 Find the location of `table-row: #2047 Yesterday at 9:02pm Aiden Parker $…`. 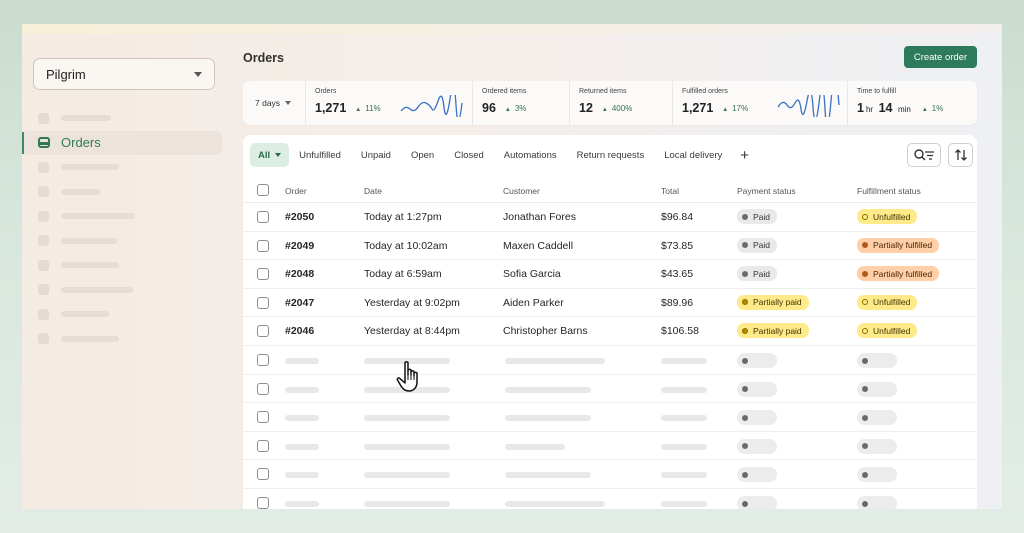

table-row: #2047 Yesterday at 9:02pm Aiden Parker $… is located at coordinates (610, 303).